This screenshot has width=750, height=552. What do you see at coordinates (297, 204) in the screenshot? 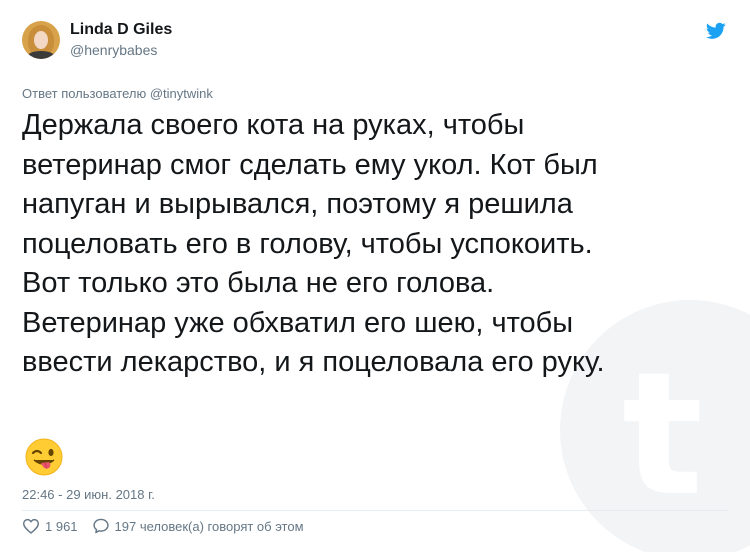
I see `tweet-line: напуган и вырывался, поэтому я решила` at bounding box center [297, 204].